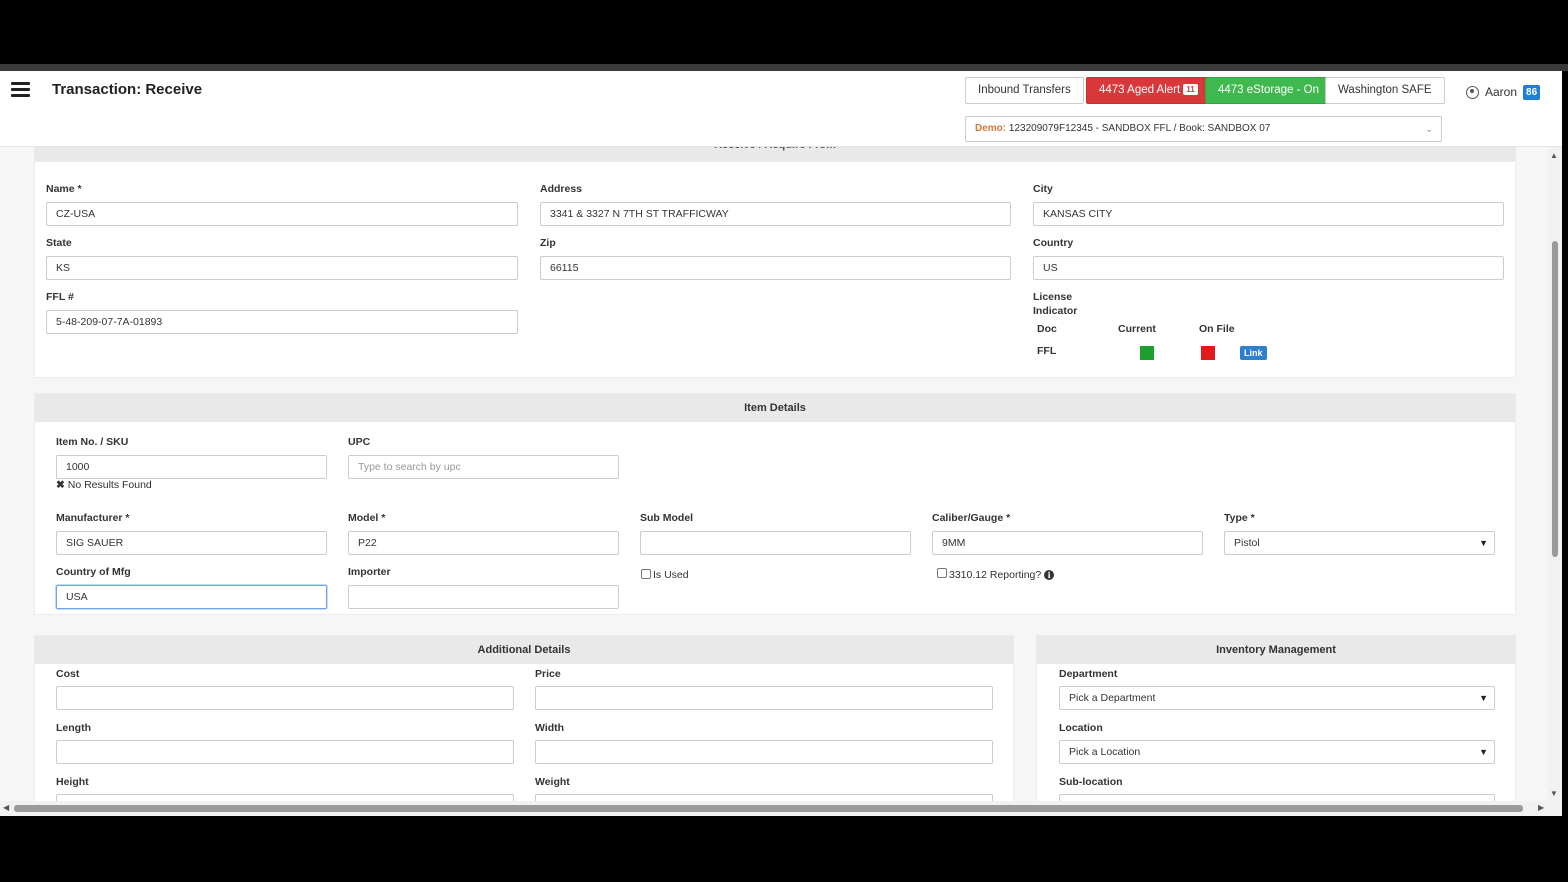 This screenshot has width=1568, height=882. What do you see at coordinates (552, 782) in the screenshot?
I see `weight-label: Weight` at bounding box center [552, 782].